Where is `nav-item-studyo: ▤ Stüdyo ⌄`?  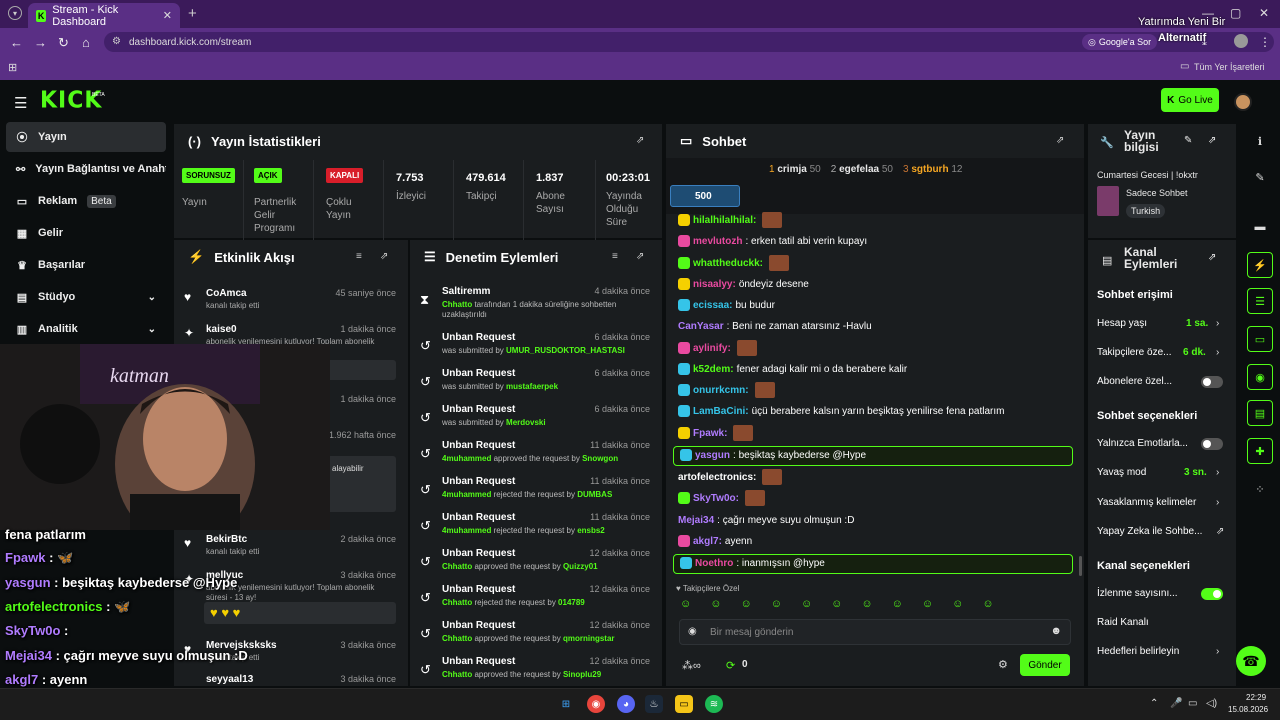 nav-item-studyo: ▤ Stüdyo ⌄ is located at coordinates (86, 297).